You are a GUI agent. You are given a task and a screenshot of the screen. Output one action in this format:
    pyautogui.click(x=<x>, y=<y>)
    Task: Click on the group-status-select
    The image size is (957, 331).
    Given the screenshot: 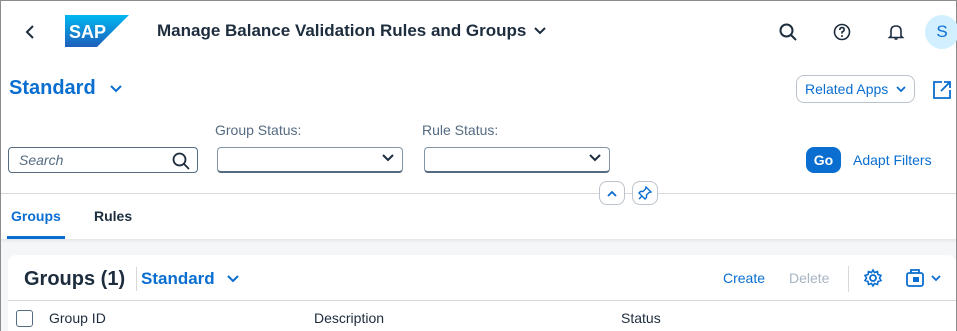 What is the action you would take?
    pyautogui.click(x=310, y=160)
    